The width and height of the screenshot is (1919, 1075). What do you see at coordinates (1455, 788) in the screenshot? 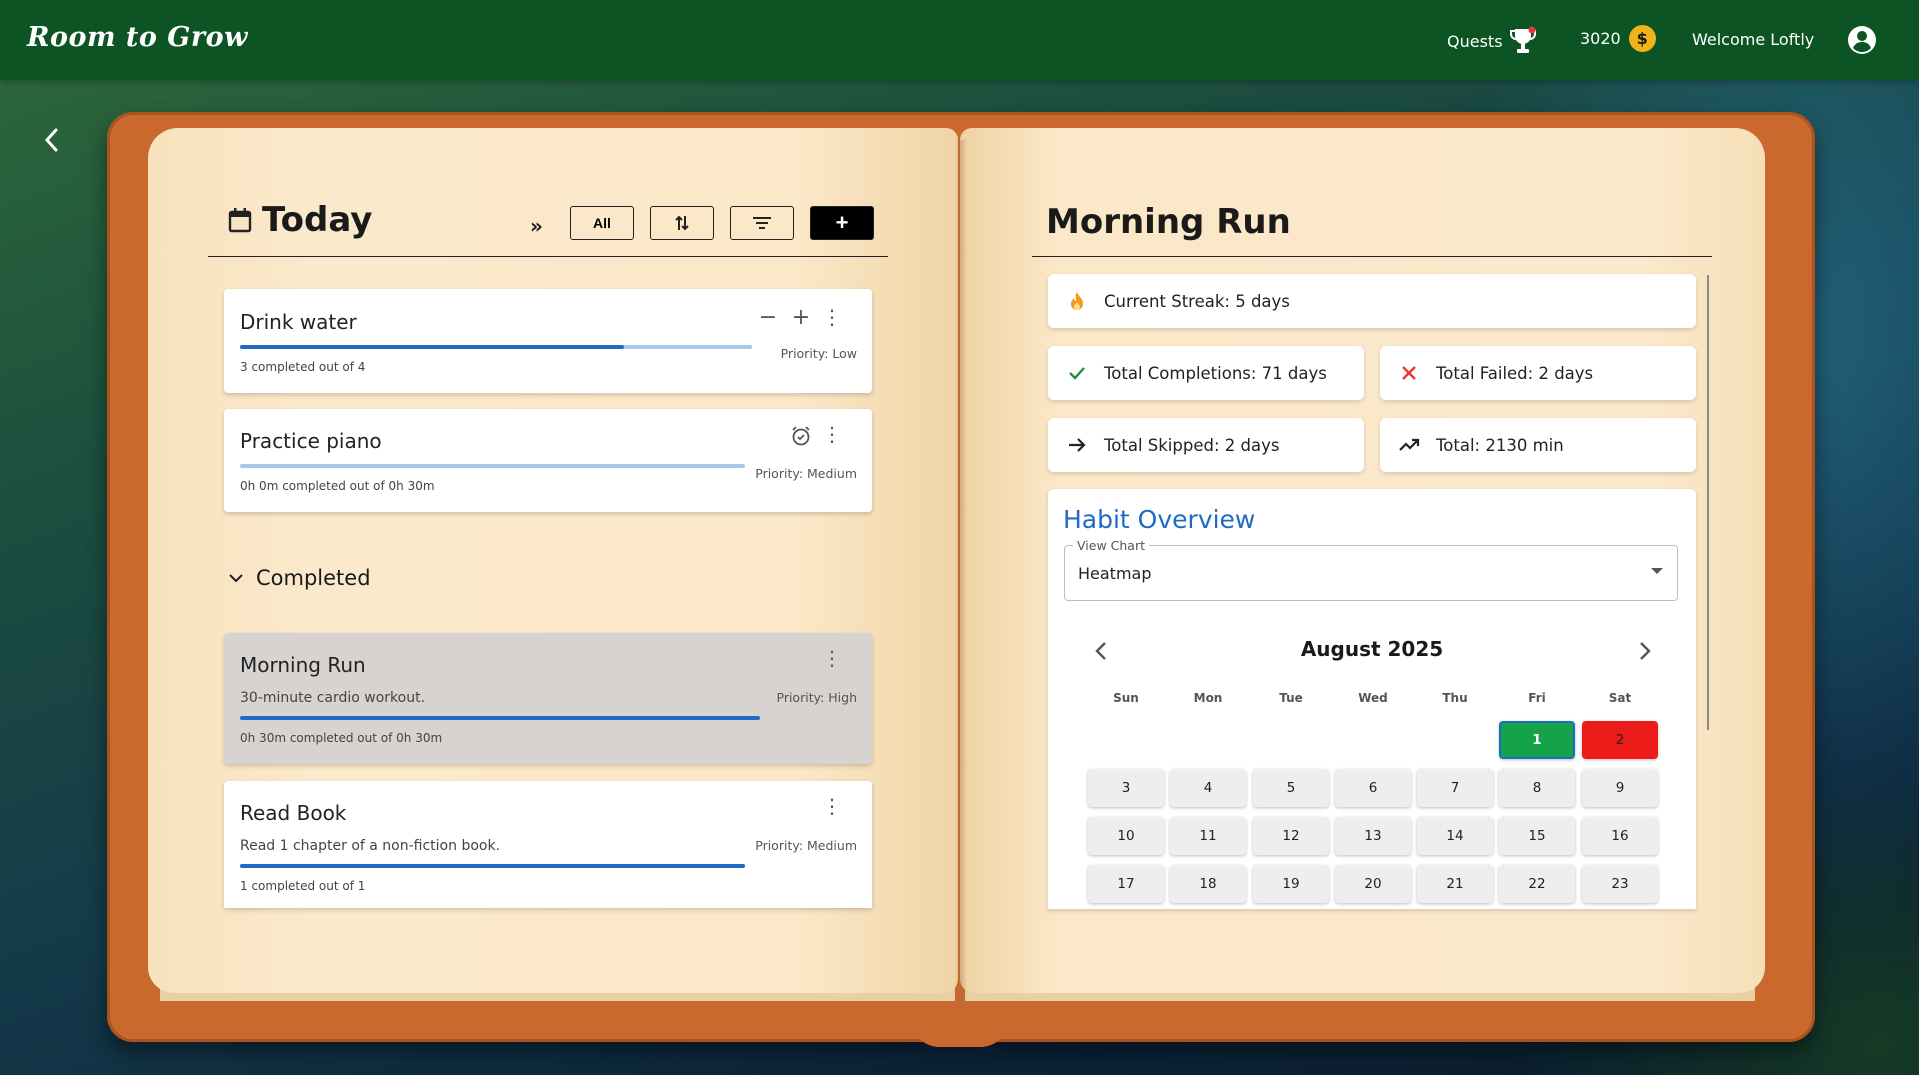
I see `calendar-day: 7` at bounding box center [1455, 788].